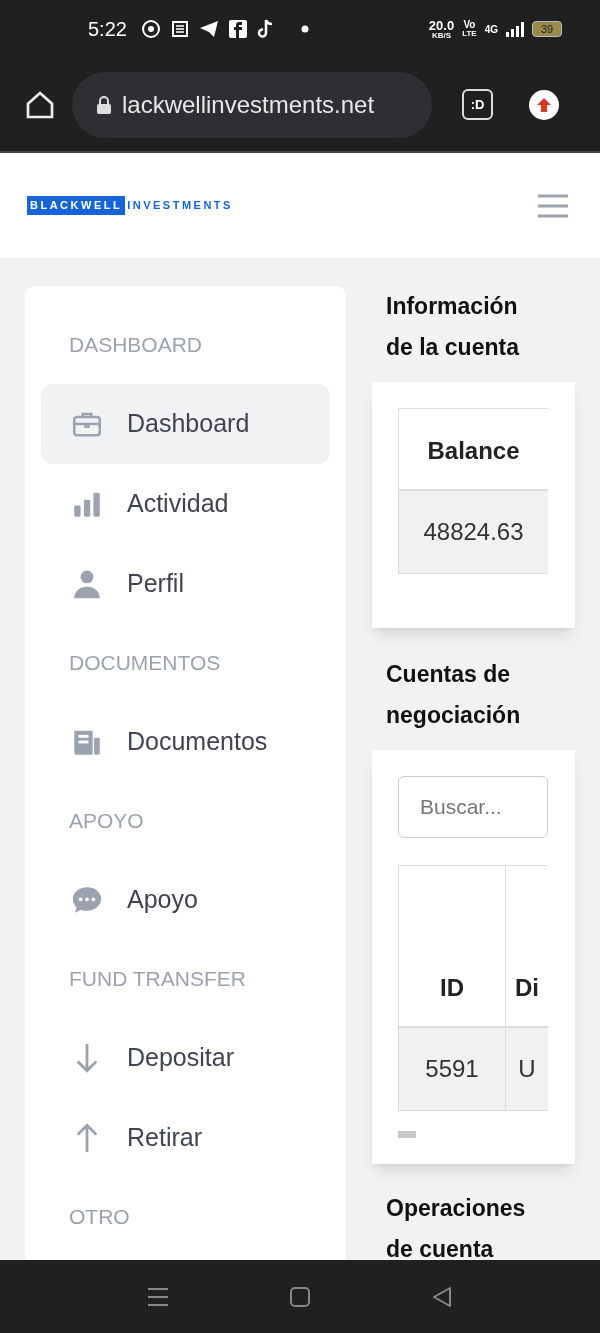 The image size is (600, 1333). I want to click on section-title: DASHBOARD, so click(136, 345).